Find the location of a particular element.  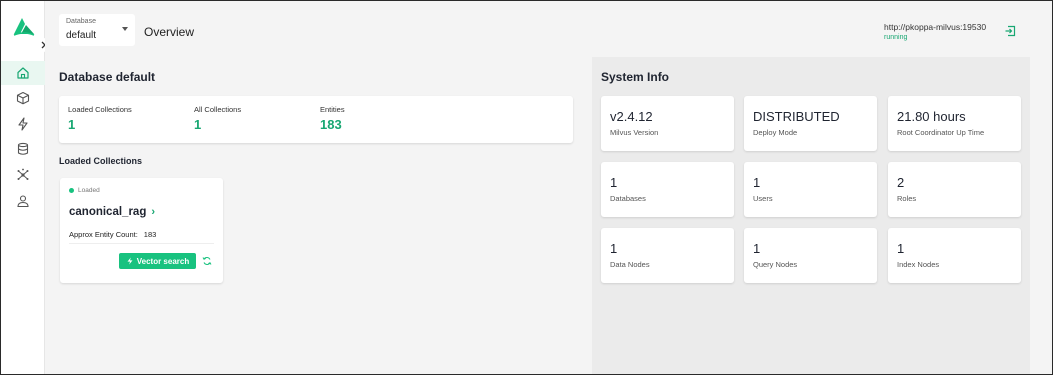

info-label: Databases is located at coordinates (628, 198).